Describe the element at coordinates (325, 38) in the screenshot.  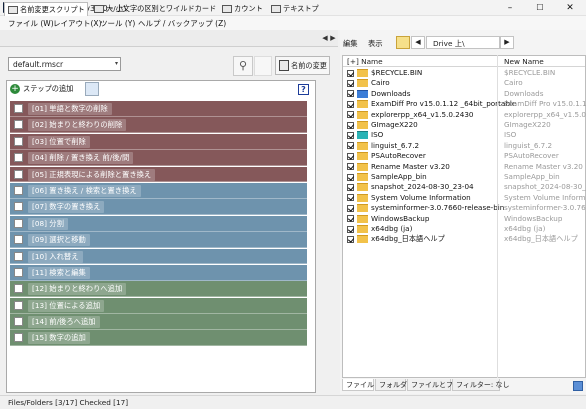
I see `tab-scroll-left-icon: ◀` at that location.